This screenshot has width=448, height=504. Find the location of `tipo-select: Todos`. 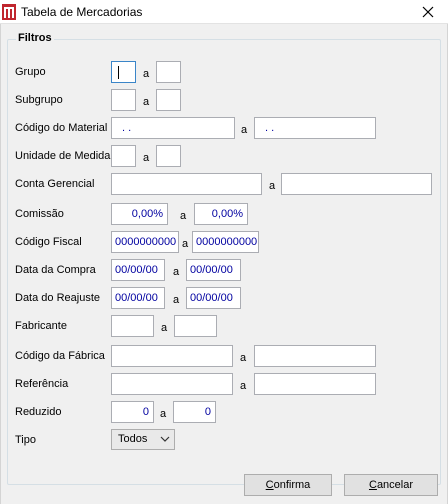

tipo-select: Todos is located at coordinates (143, 439).